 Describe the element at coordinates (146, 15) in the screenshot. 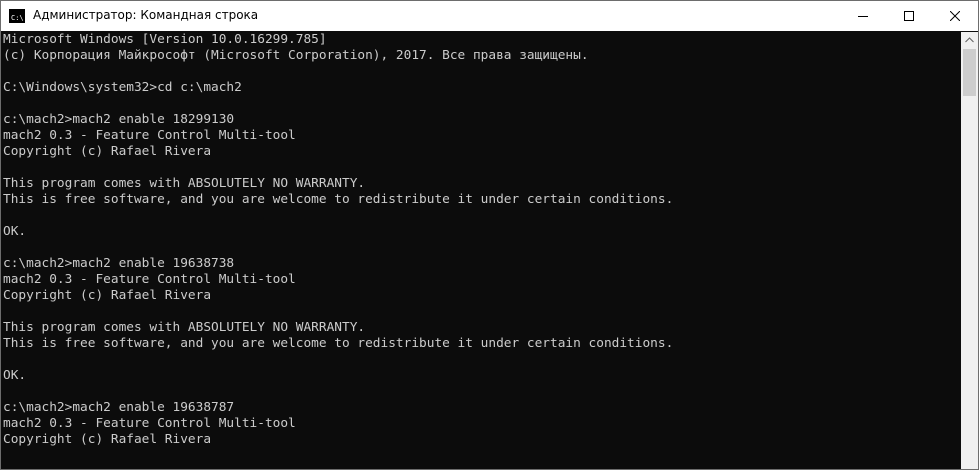

I see `window-title: Администратор: Командная строка` at that location.